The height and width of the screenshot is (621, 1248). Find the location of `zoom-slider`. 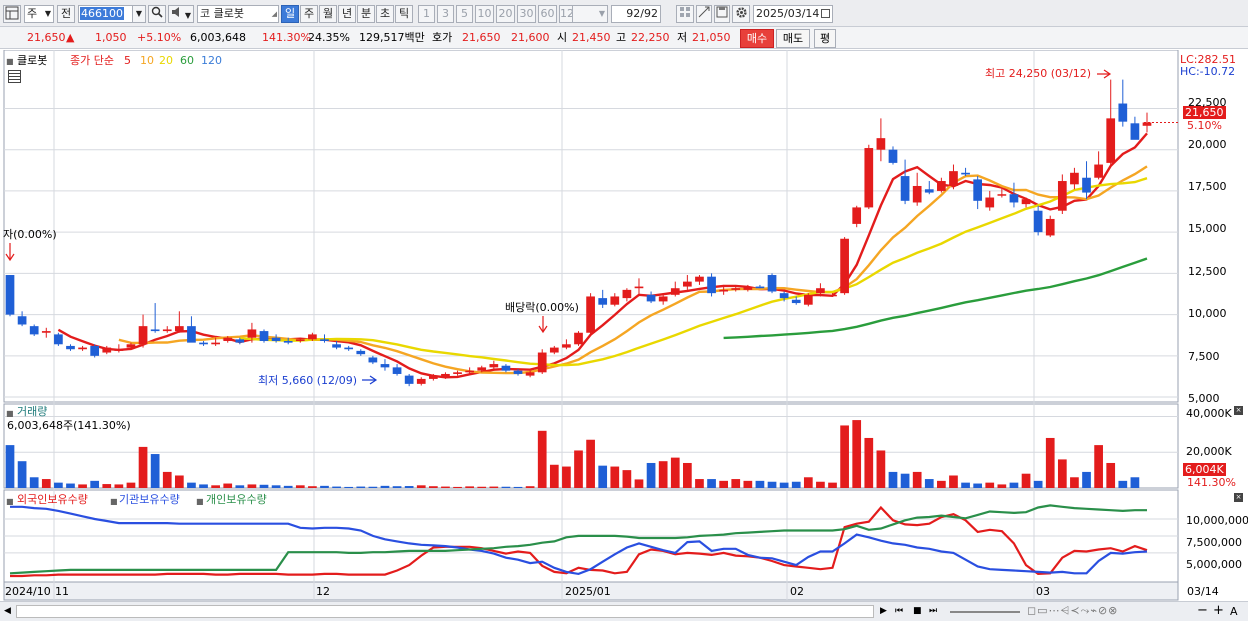

zoom-slider is located at coordinates (985, 612).